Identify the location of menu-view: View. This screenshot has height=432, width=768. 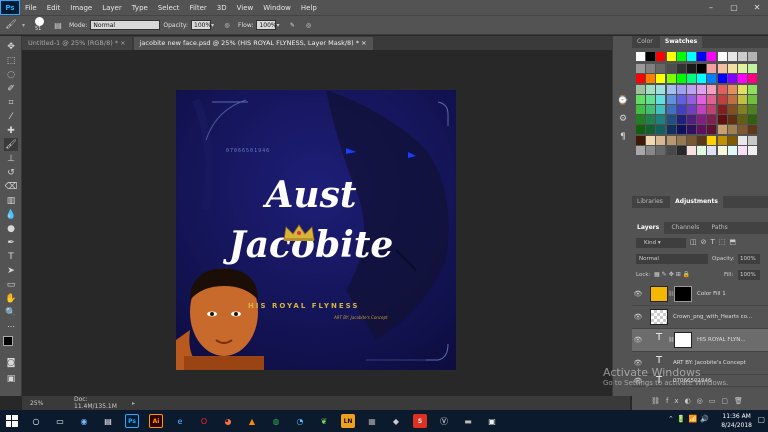
(245, 8).